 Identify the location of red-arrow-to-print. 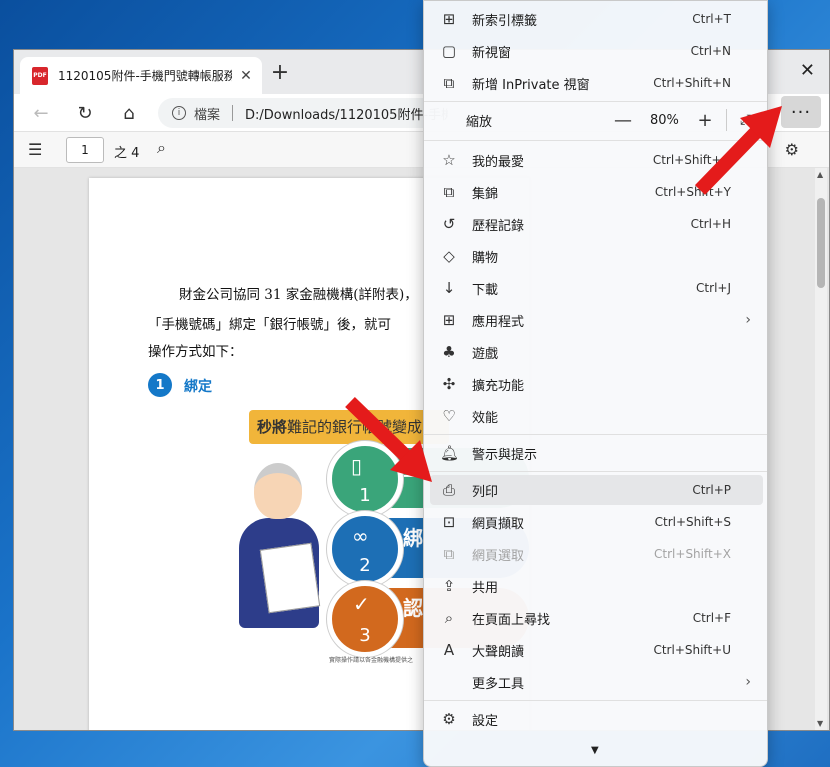
(388, 439).